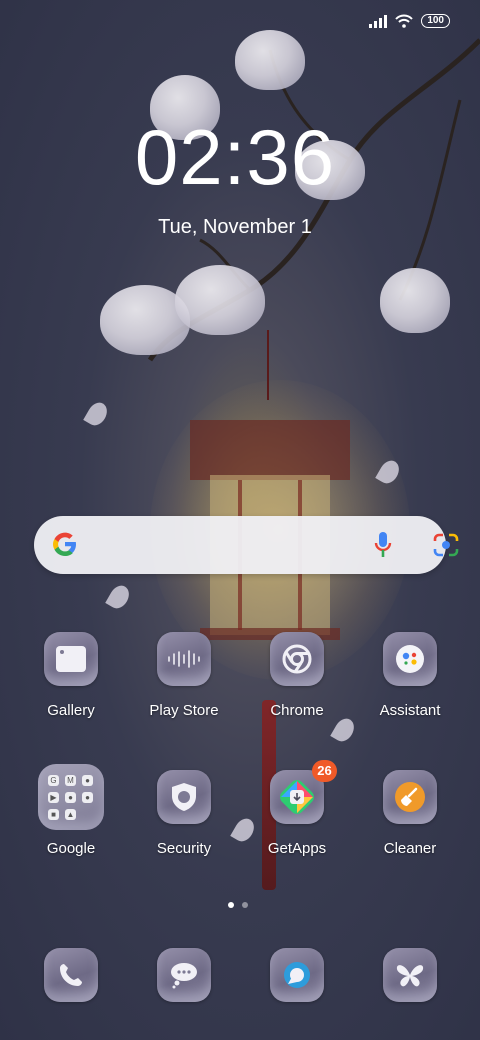 This screenshot has width=480, height=1040. I want to click on google-folder-icon: G M ● ▶ ● ● ■ ▲, so click(71, 797).